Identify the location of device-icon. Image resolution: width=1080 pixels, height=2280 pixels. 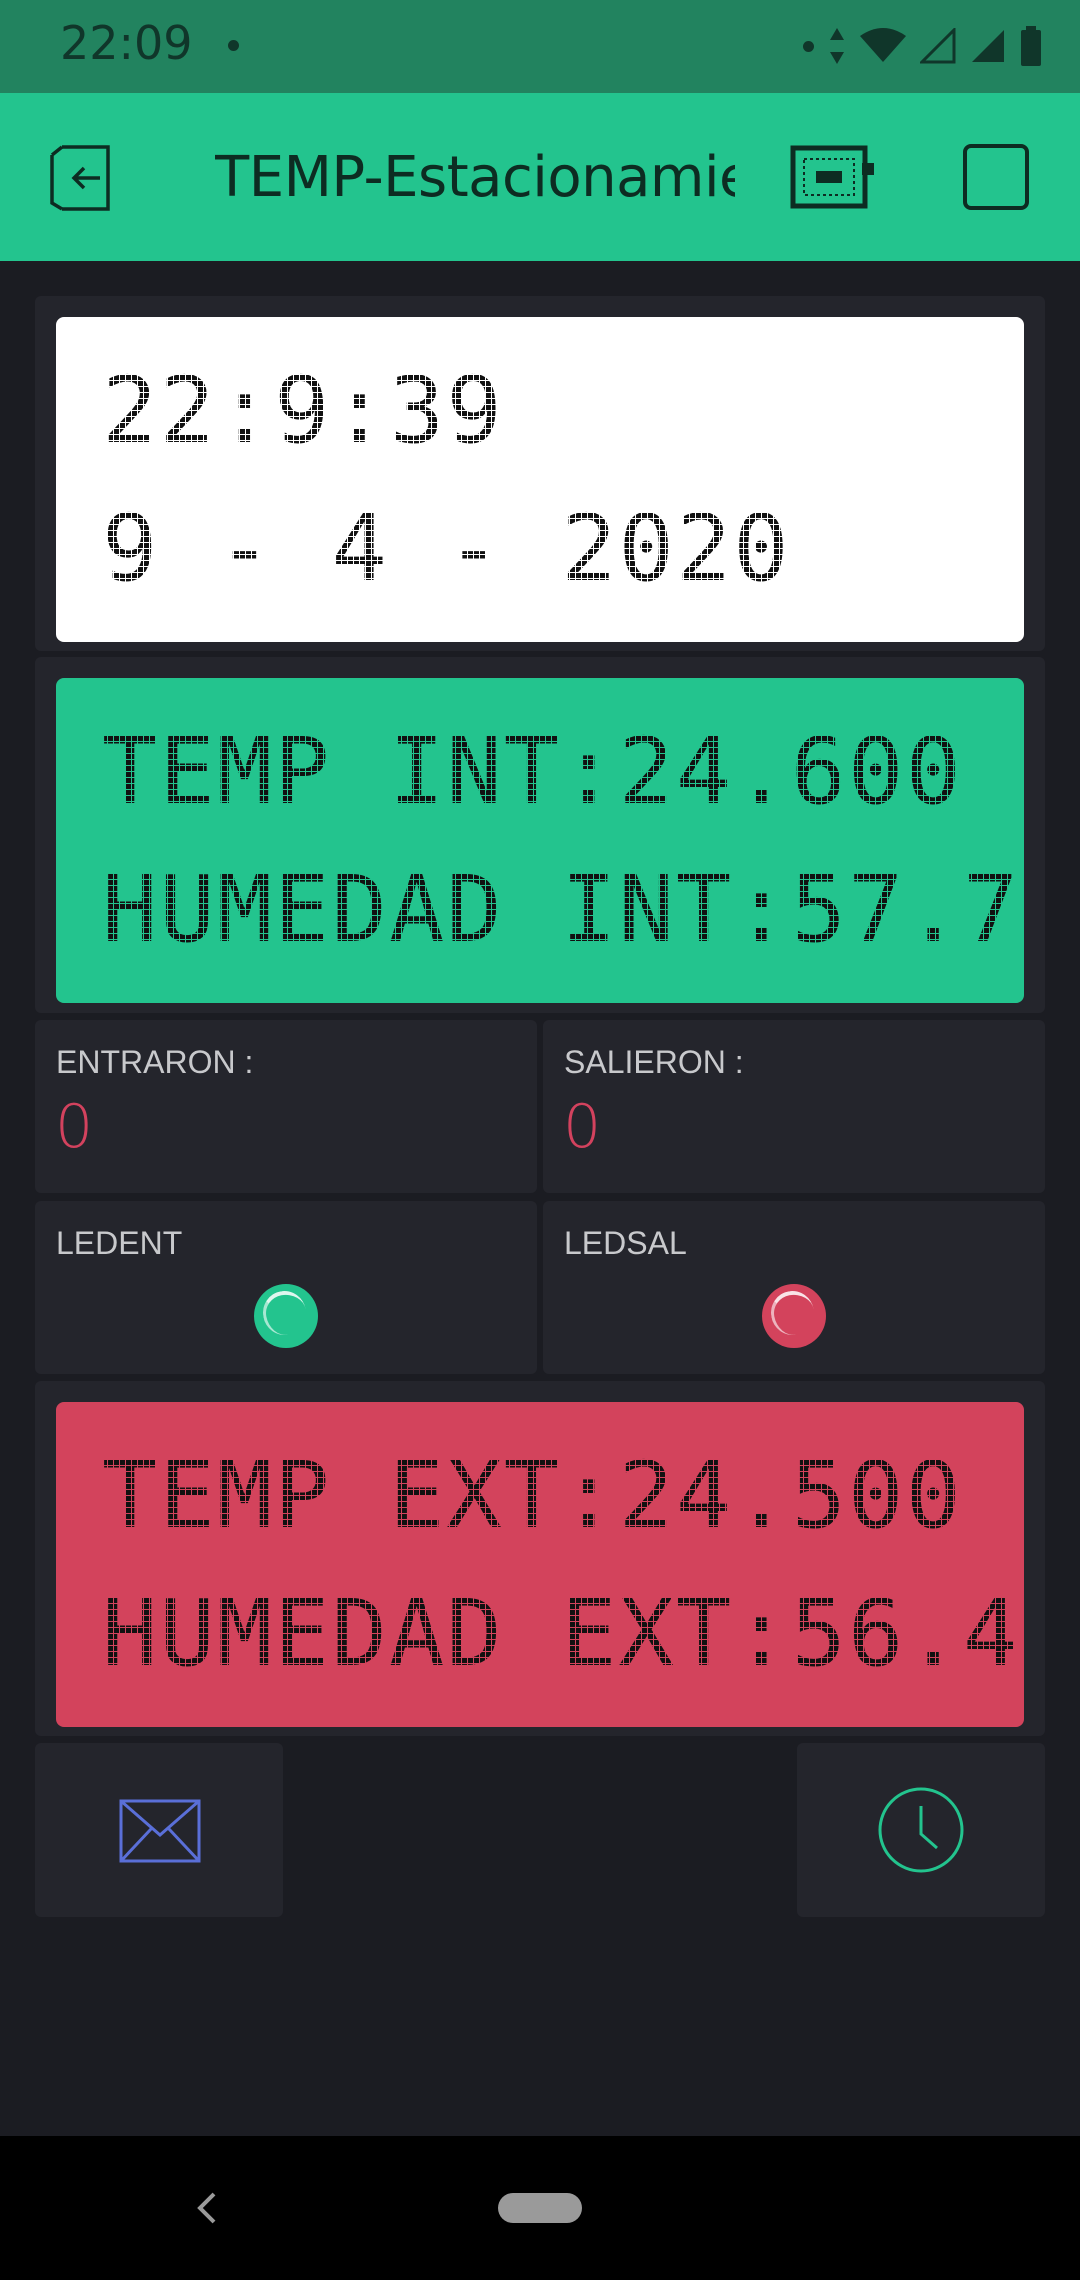
(832, 177).